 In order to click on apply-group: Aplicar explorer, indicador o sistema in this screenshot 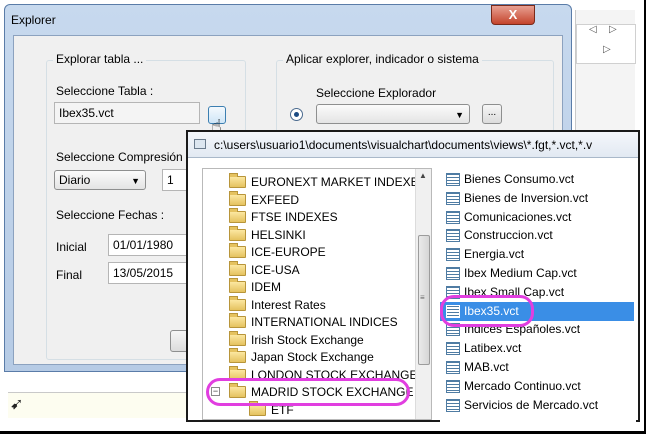, I will do `click(415, 96)`.